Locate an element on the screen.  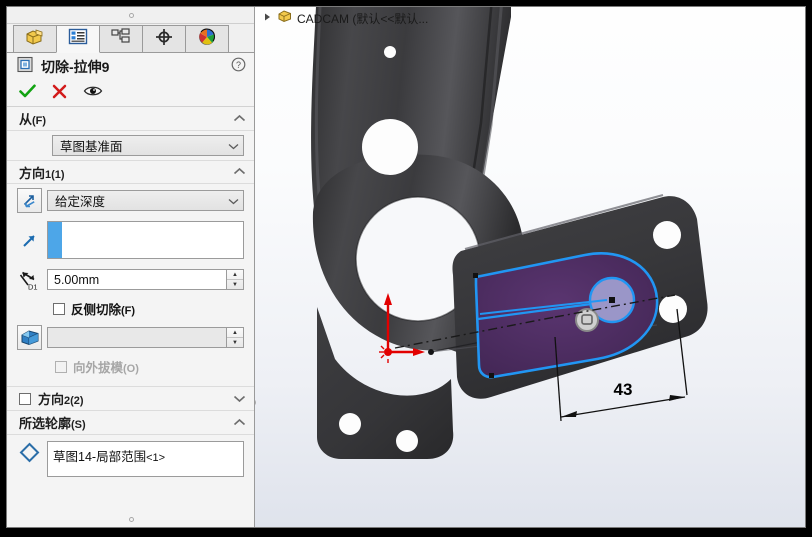
draft-outward-row: 向外拔模(O) is located at coordinates (130, 366).